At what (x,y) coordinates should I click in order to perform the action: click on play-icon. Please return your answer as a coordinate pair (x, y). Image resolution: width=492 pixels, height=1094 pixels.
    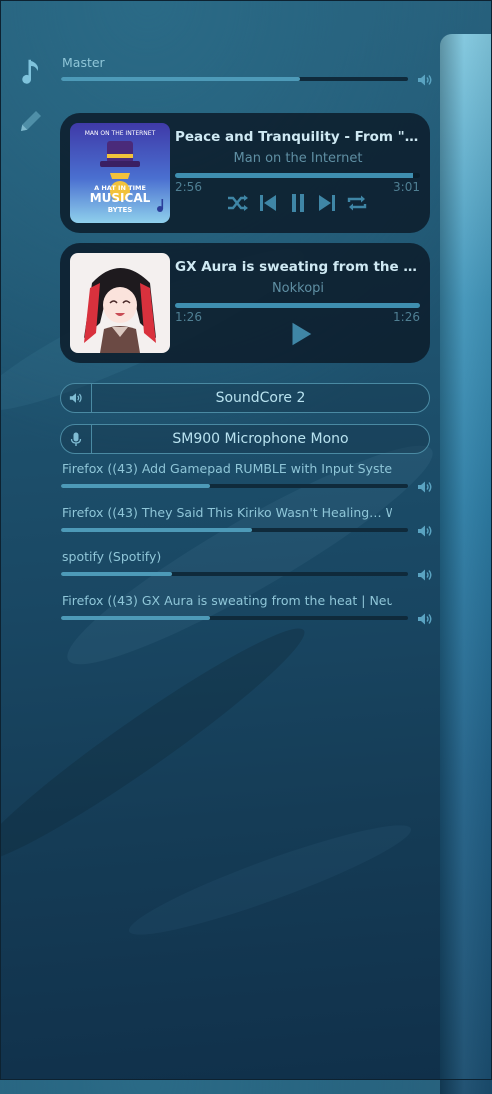
    Looking at the image, I should click on (300, 334).